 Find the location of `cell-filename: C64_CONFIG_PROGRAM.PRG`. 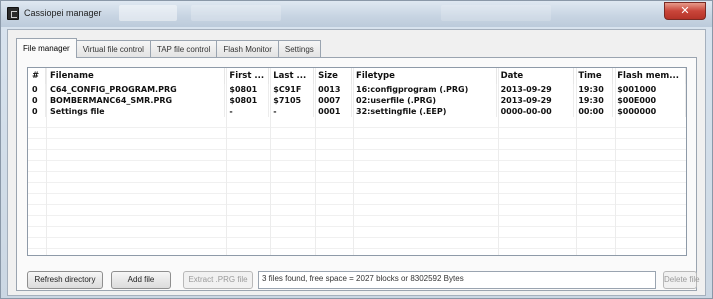

cell-filename: C64_CONFIG_PROGRAM.PRG is located at coordinates (136, 89).